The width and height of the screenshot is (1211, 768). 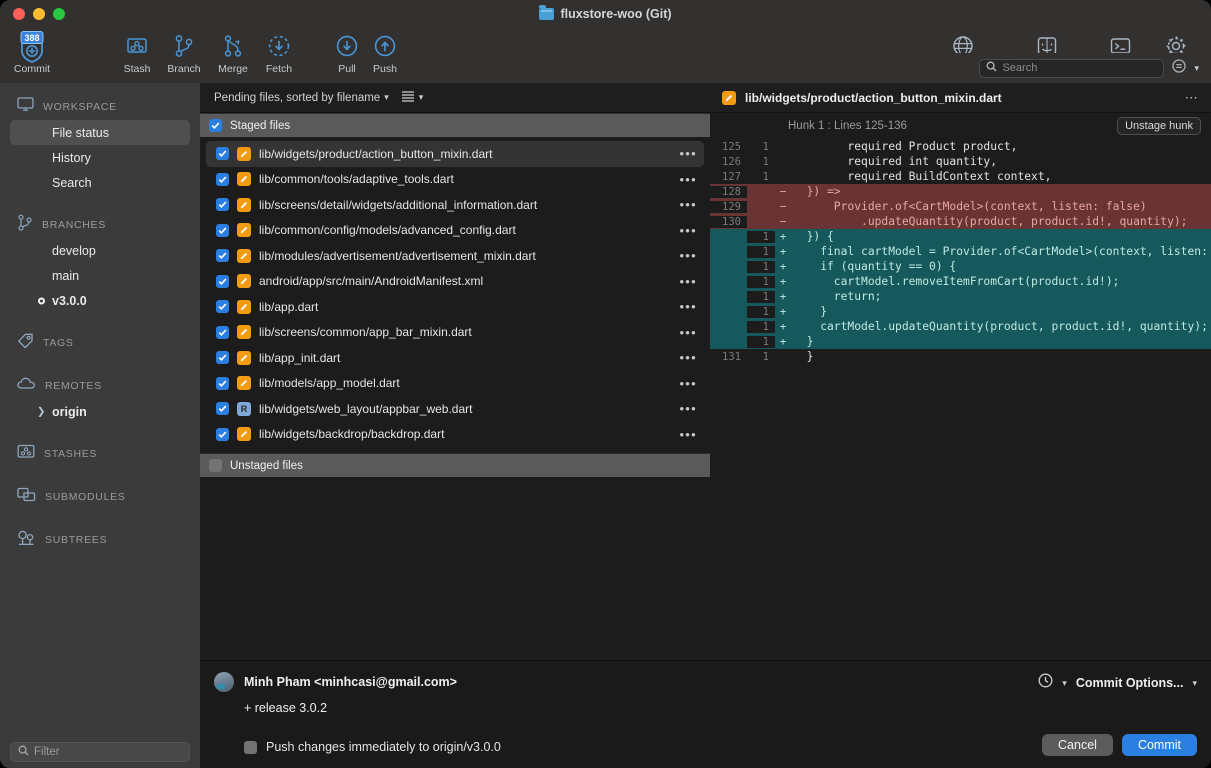 What do you see at coordinates (32, 52) in the screenshot?
I see `toolbar-commit: 388 Commit` at bounding box center [32, 52].